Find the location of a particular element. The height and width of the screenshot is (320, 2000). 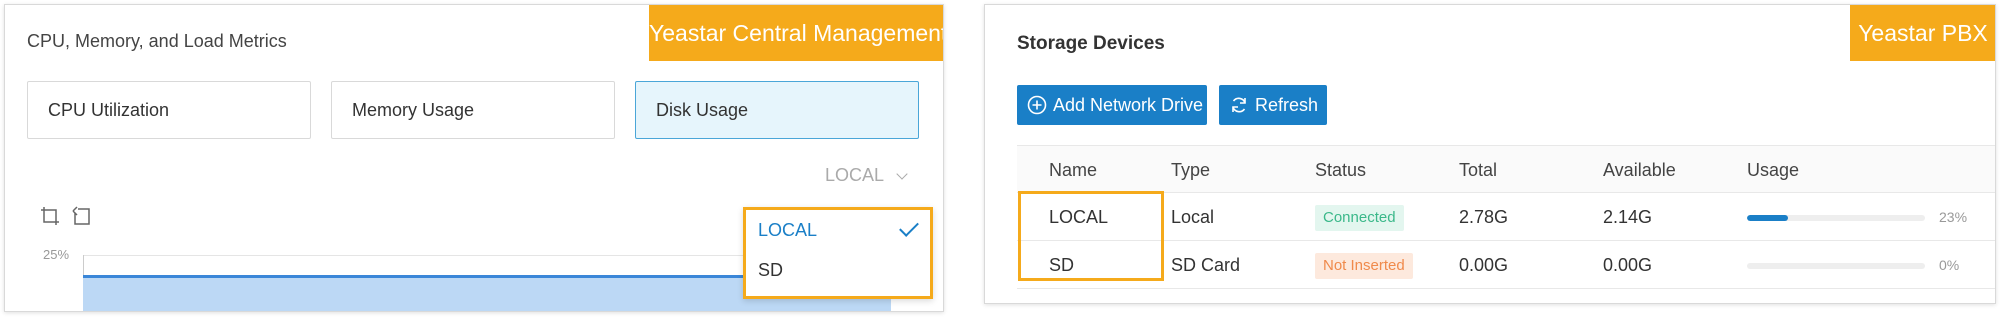

status-badge: Connected is located at coordinates (1359, 218).